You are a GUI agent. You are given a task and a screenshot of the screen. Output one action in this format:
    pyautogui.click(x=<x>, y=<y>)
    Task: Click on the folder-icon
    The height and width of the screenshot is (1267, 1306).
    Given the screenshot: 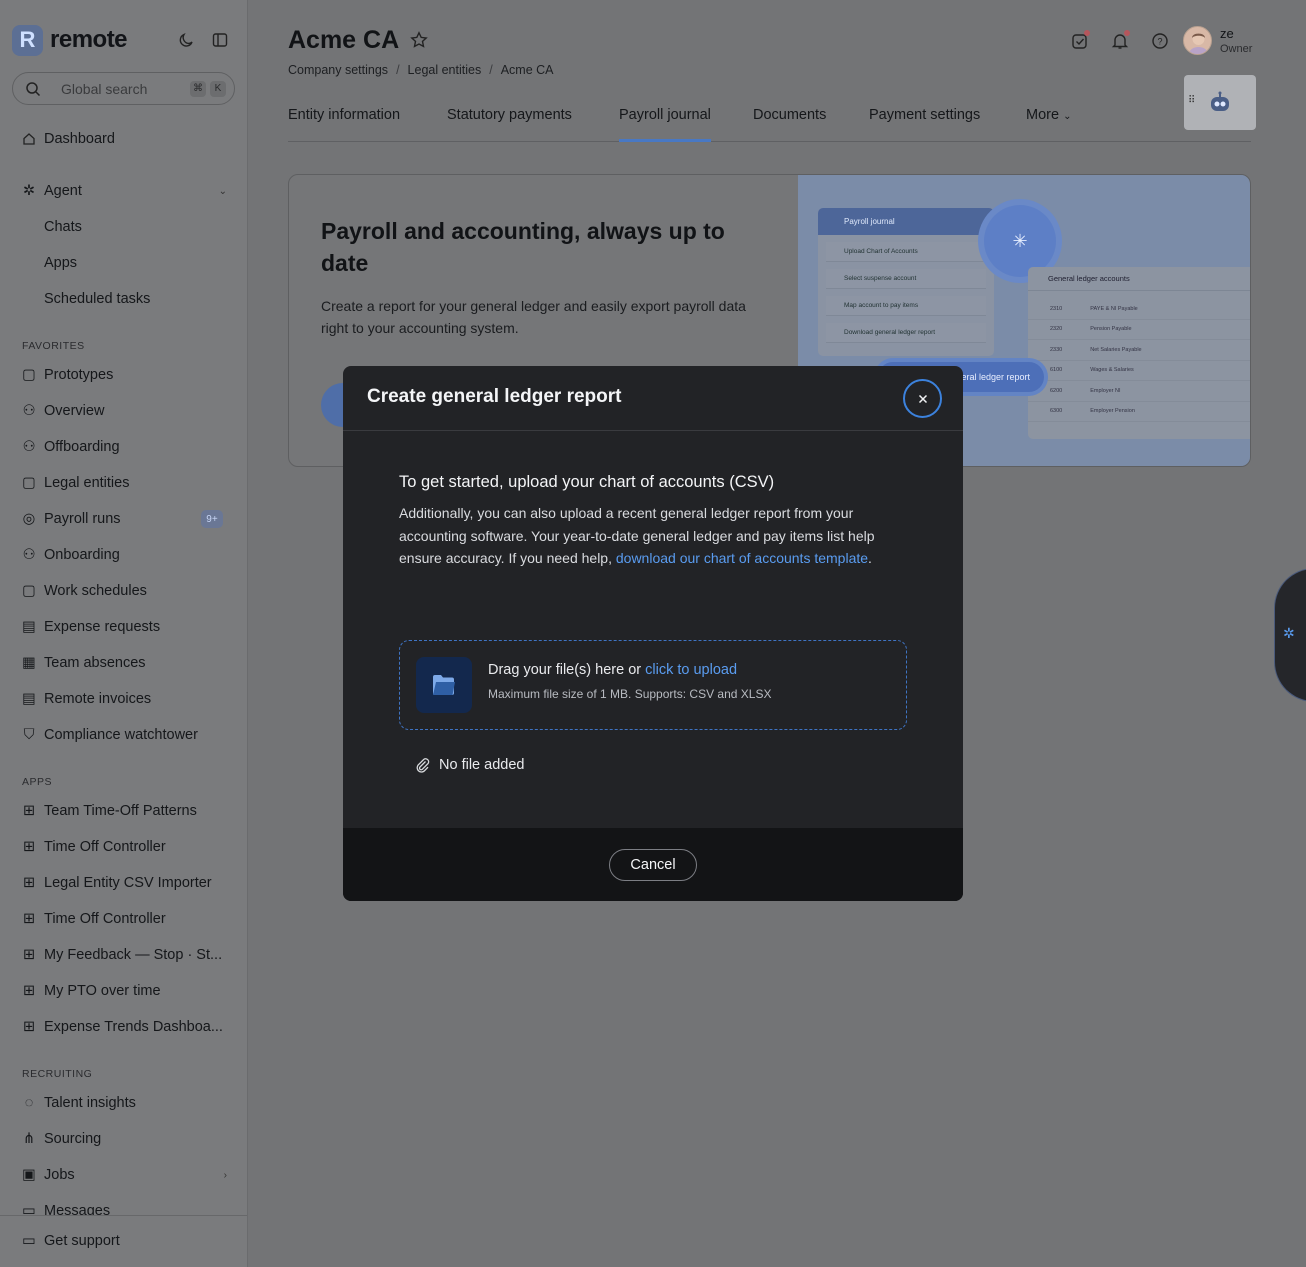 What is the action you would take?
    pyautogui.click(x=444, y=685)
    